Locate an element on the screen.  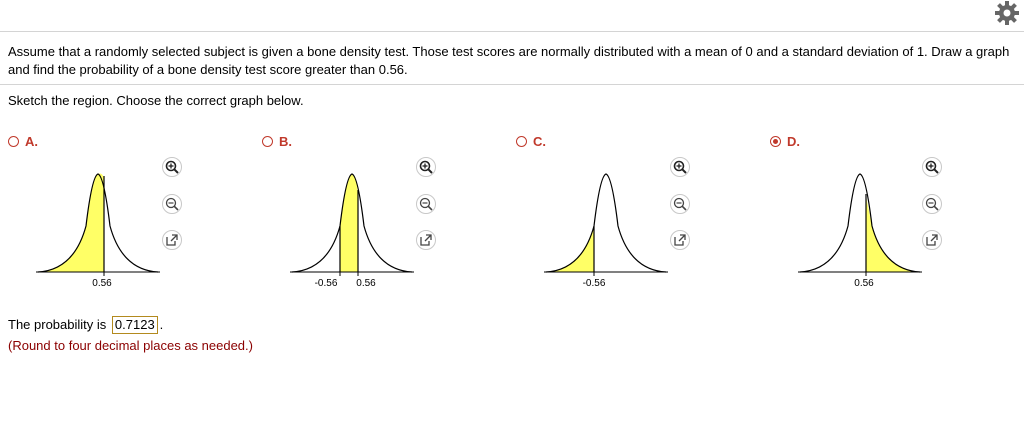
graph-b: -0.56 0.56 is located at coordinates (353, 228).